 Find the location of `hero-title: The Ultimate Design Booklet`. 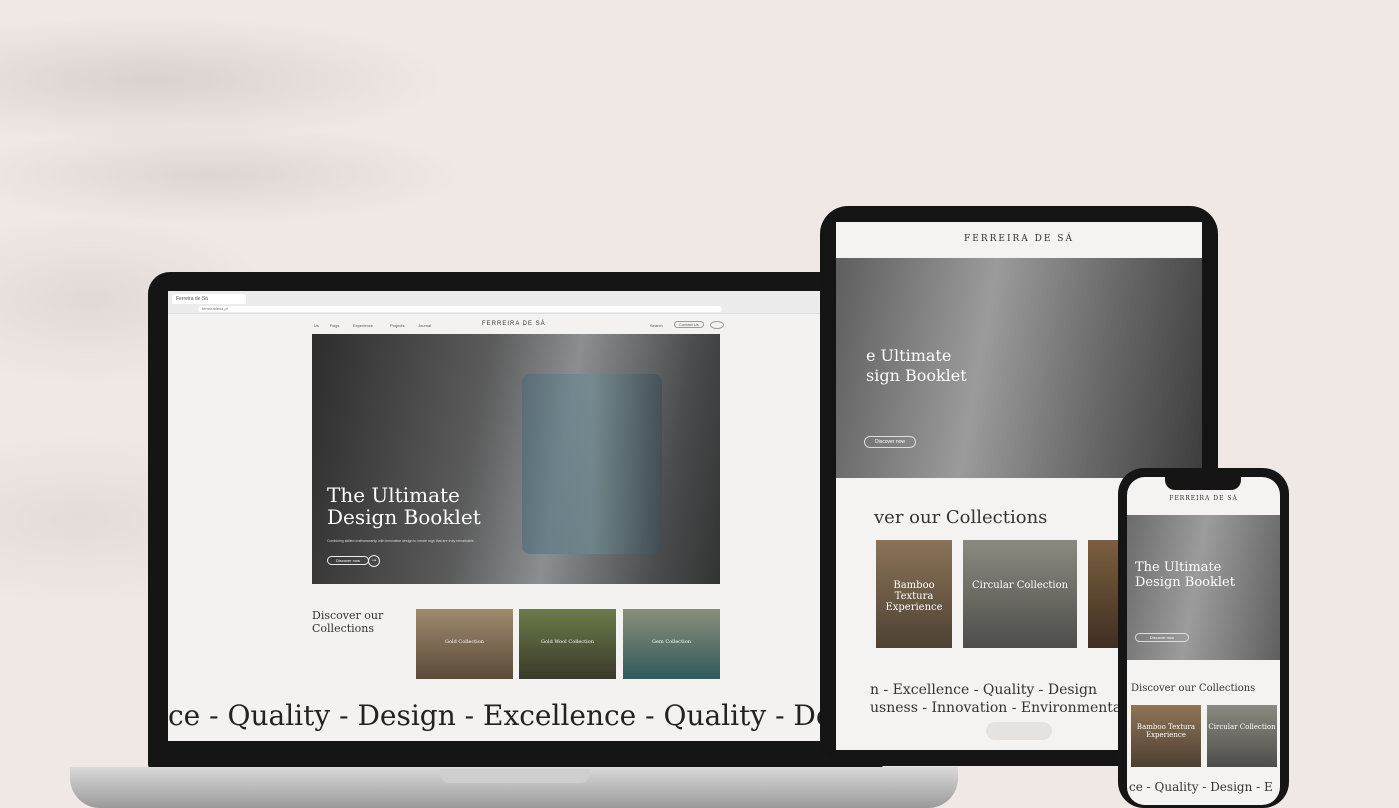

hero-title: The Ultimate Design Booklet is located at coordinates (404, 506).